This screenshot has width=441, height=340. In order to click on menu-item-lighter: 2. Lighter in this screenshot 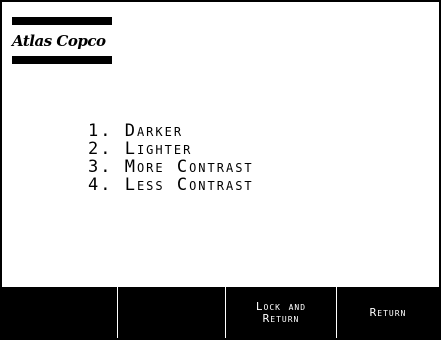, I will do `click(171, 149)`.